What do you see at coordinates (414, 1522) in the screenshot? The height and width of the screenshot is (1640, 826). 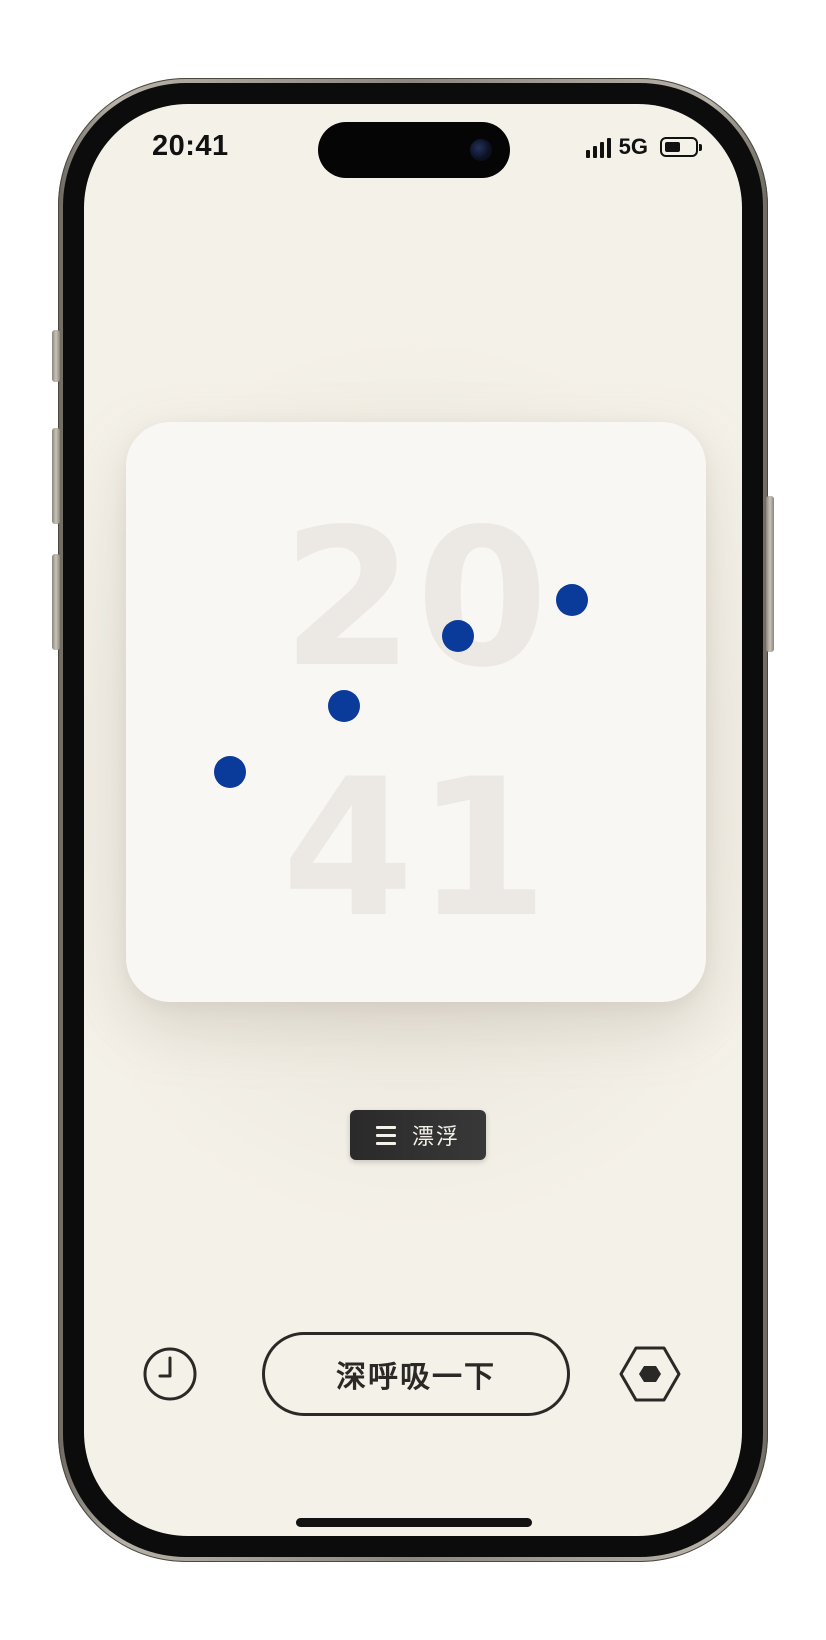 I see `home-indicator` at bounding box center [414, 1522].